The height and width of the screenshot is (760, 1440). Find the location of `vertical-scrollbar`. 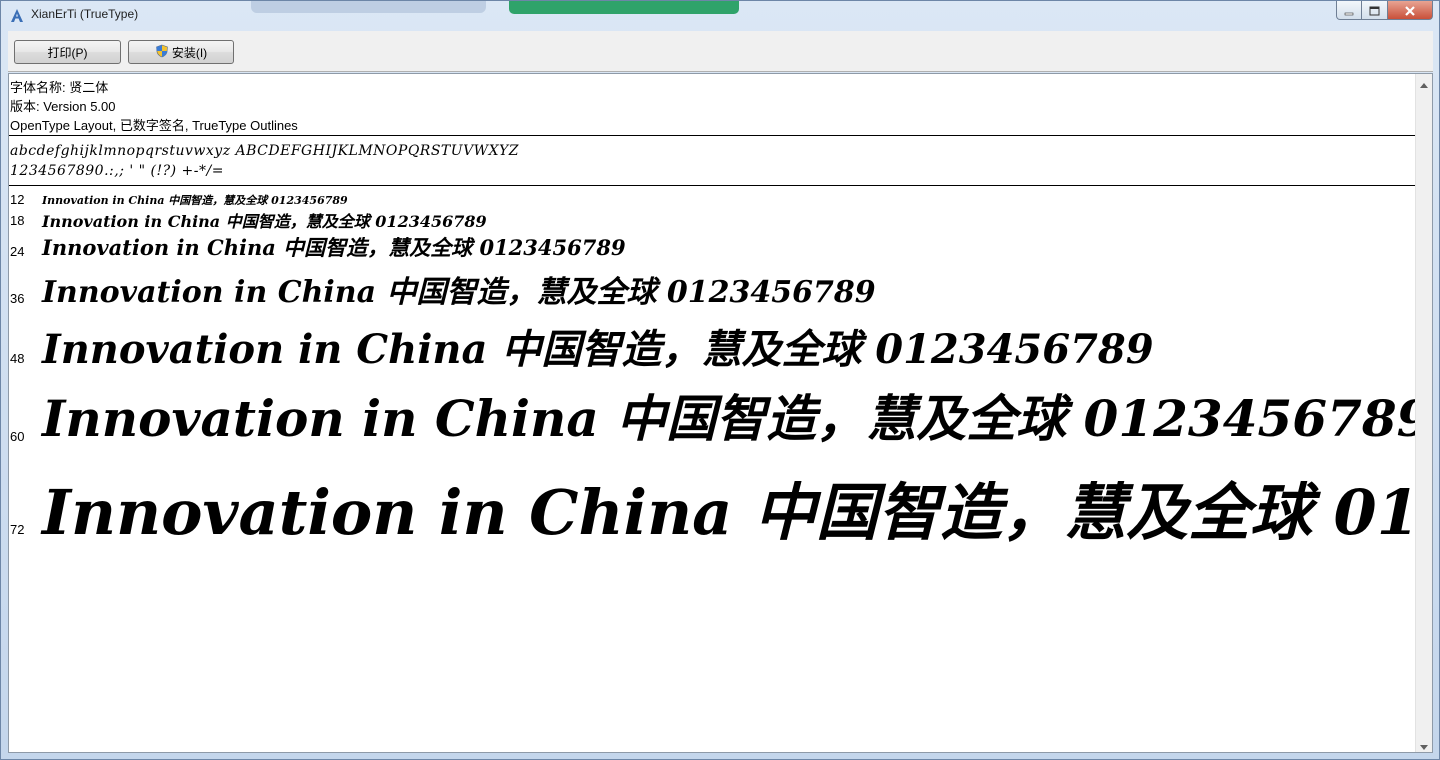

vertical-scrollbar is located at coordinates (1423, 413).